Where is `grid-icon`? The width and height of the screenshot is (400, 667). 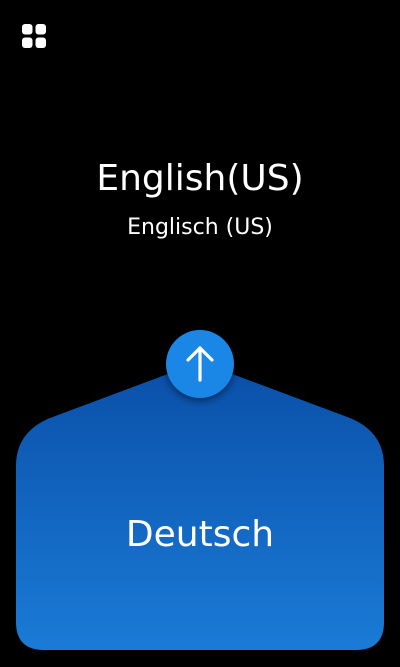
grid-icon is located at coordinates (34, 36).